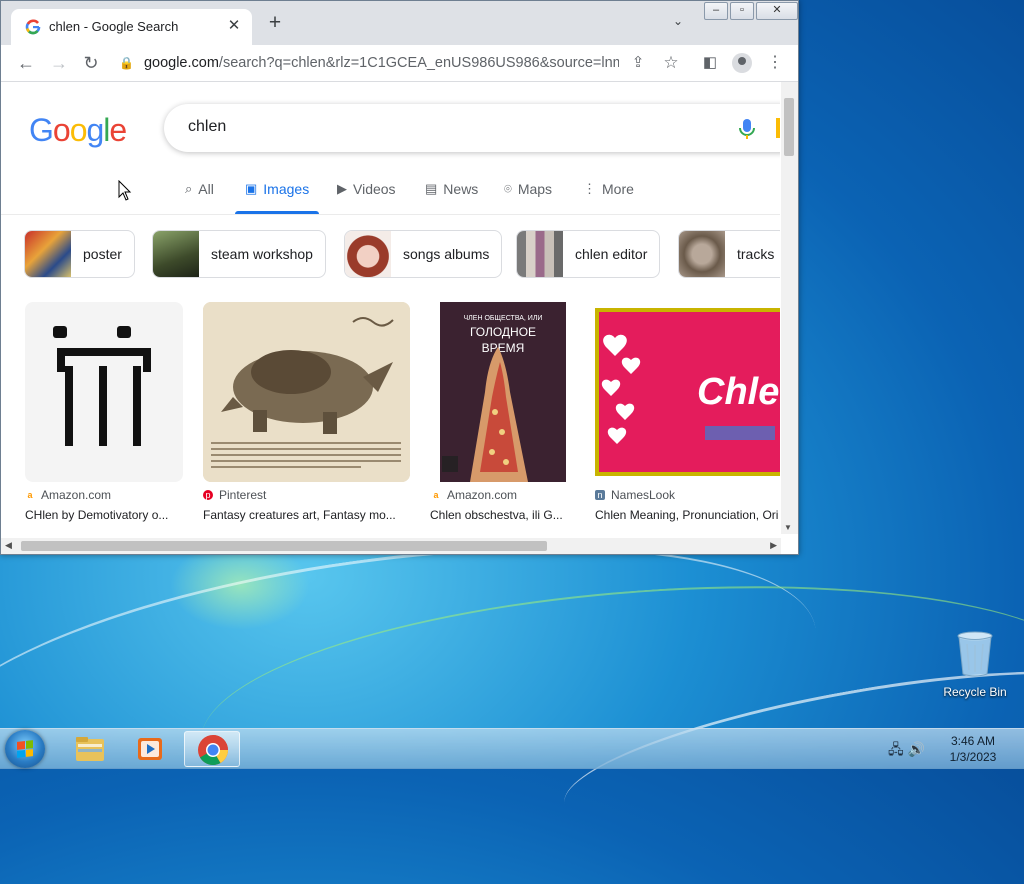 This screenshot has height=884, width=1024. Describe the element at coordinates (789, 308) in the screenshot. I see `vertical-scrollbar: ▼` at that location.